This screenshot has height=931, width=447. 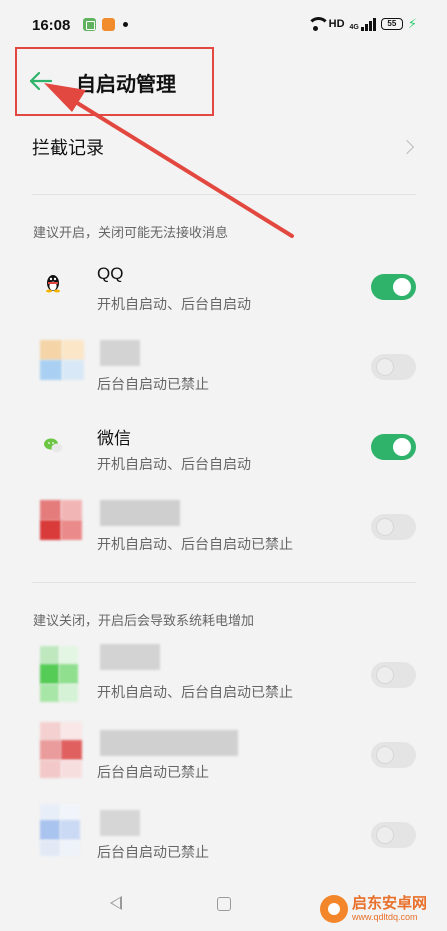 I want to click on autostart-toggle-qq, so click(x=393, y=287).